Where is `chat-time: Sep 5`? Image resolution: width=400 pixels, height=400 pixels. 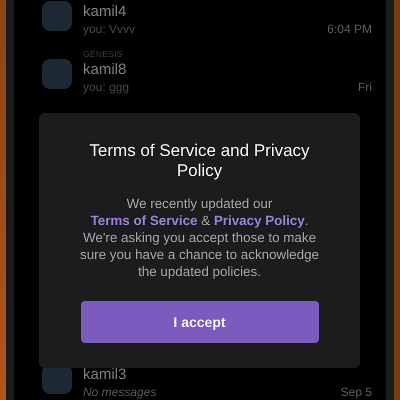 chat-time: Sep 5 is located at coordinates (356, 392).